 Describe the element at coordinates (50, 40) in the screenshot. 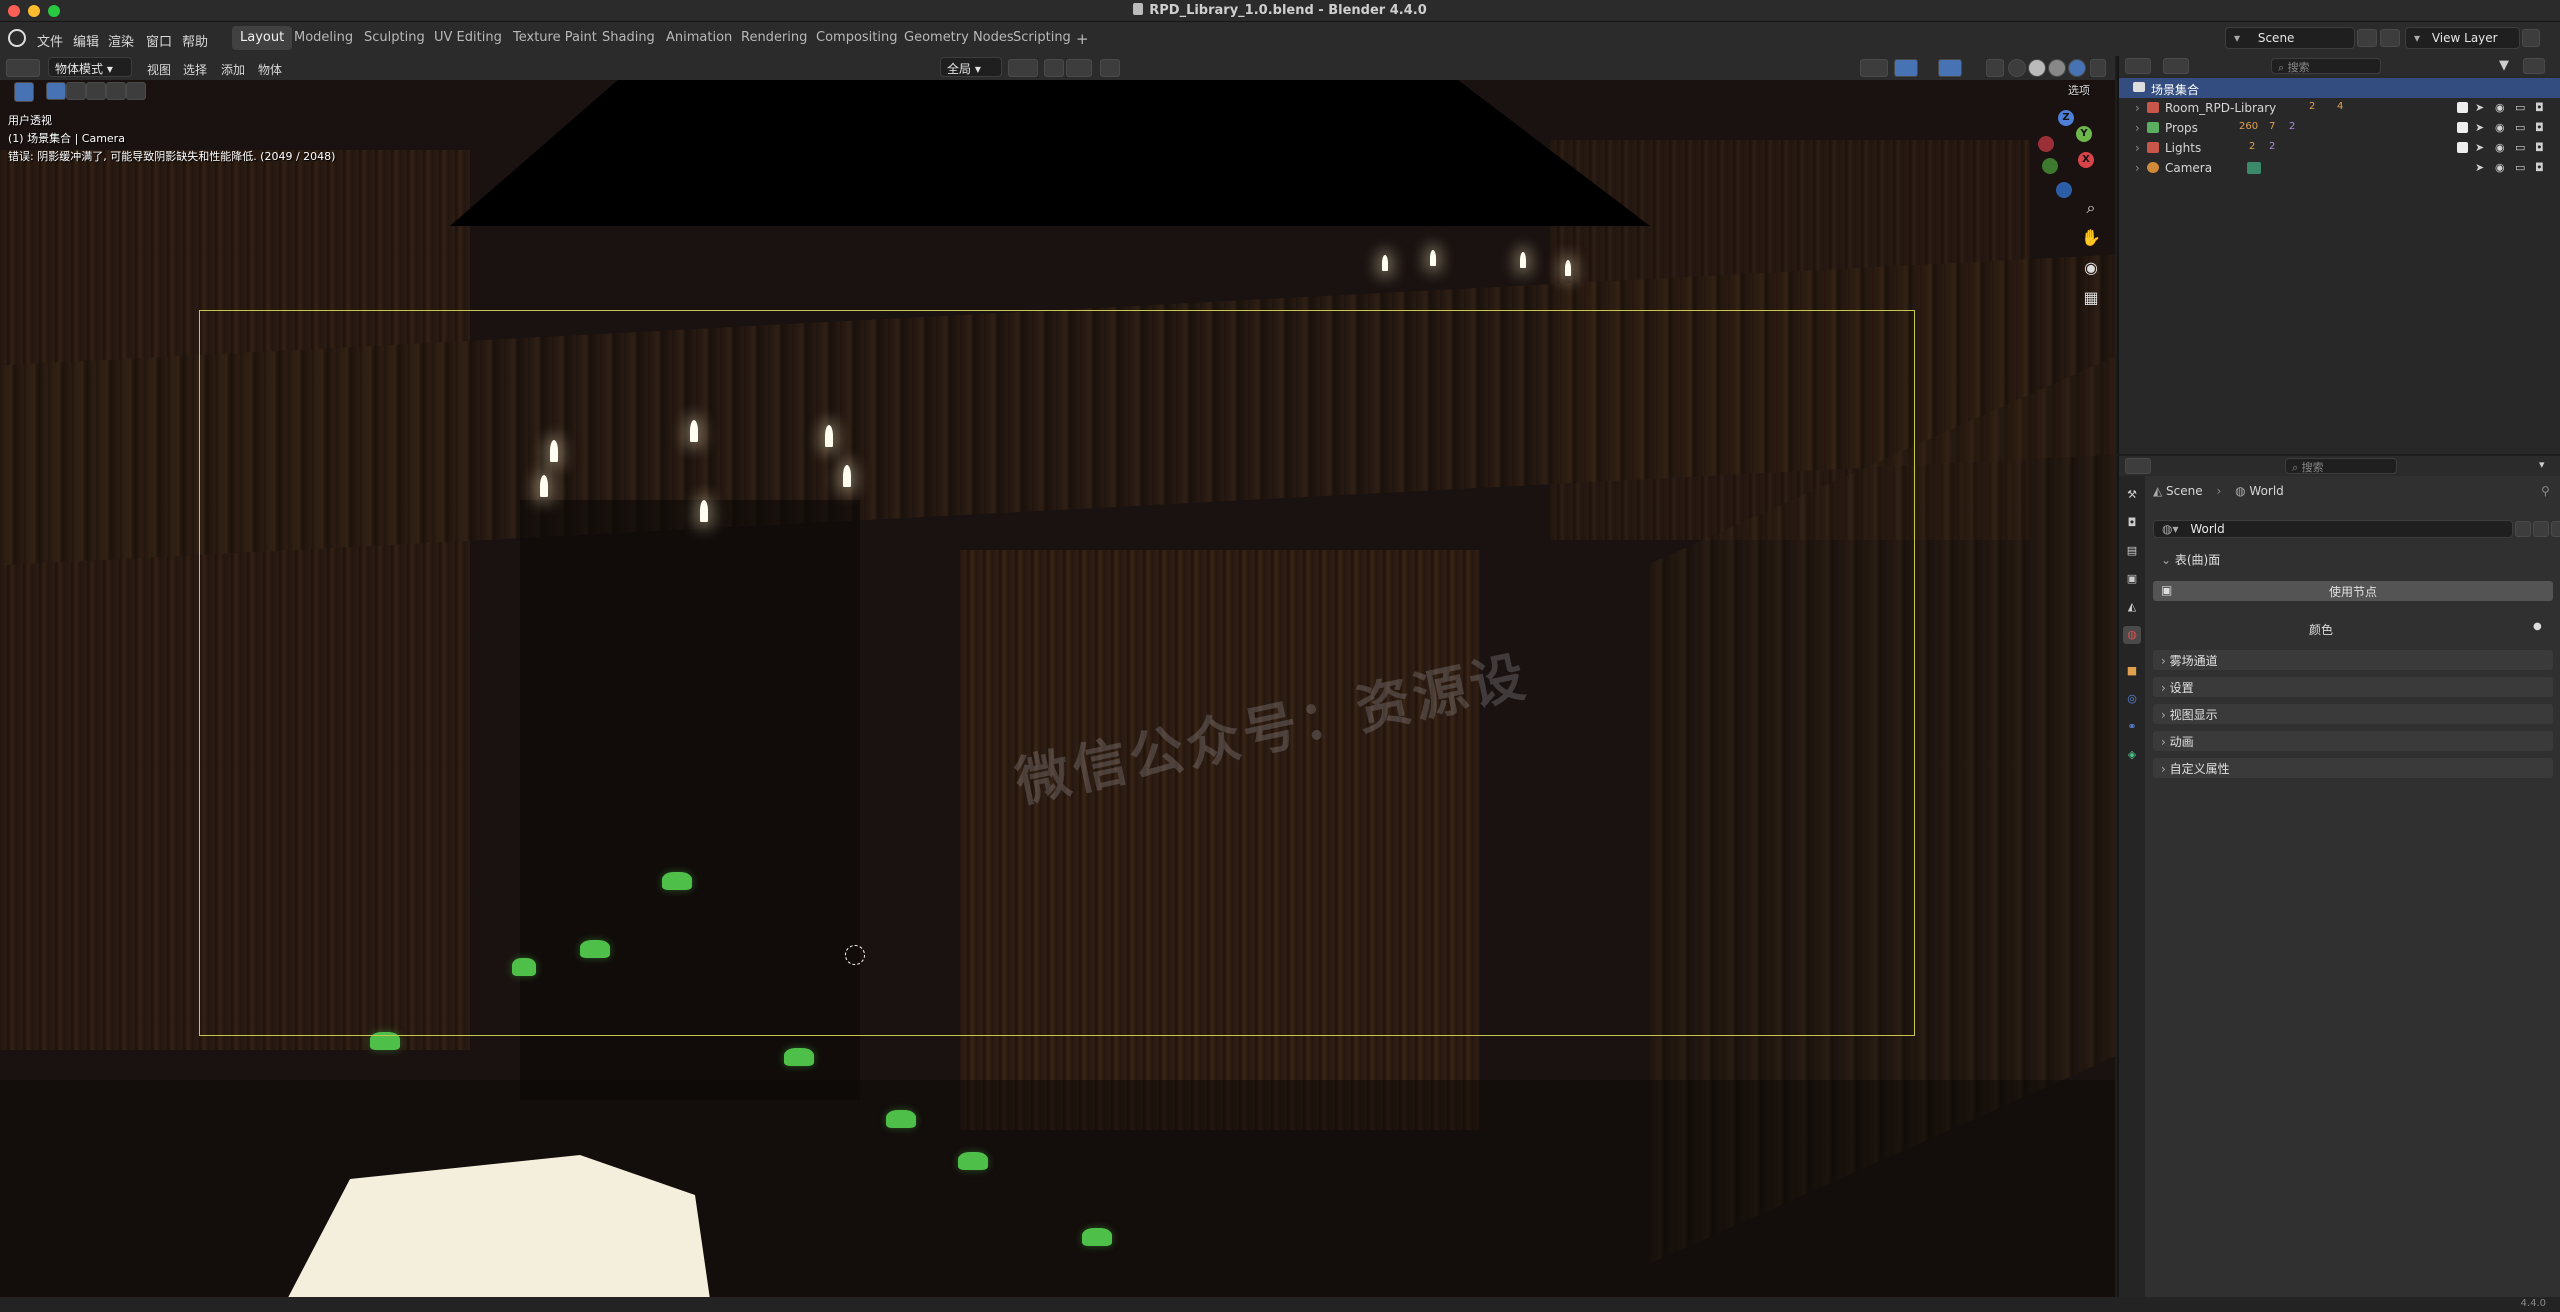

I see `menu-file: 文件` at that location.